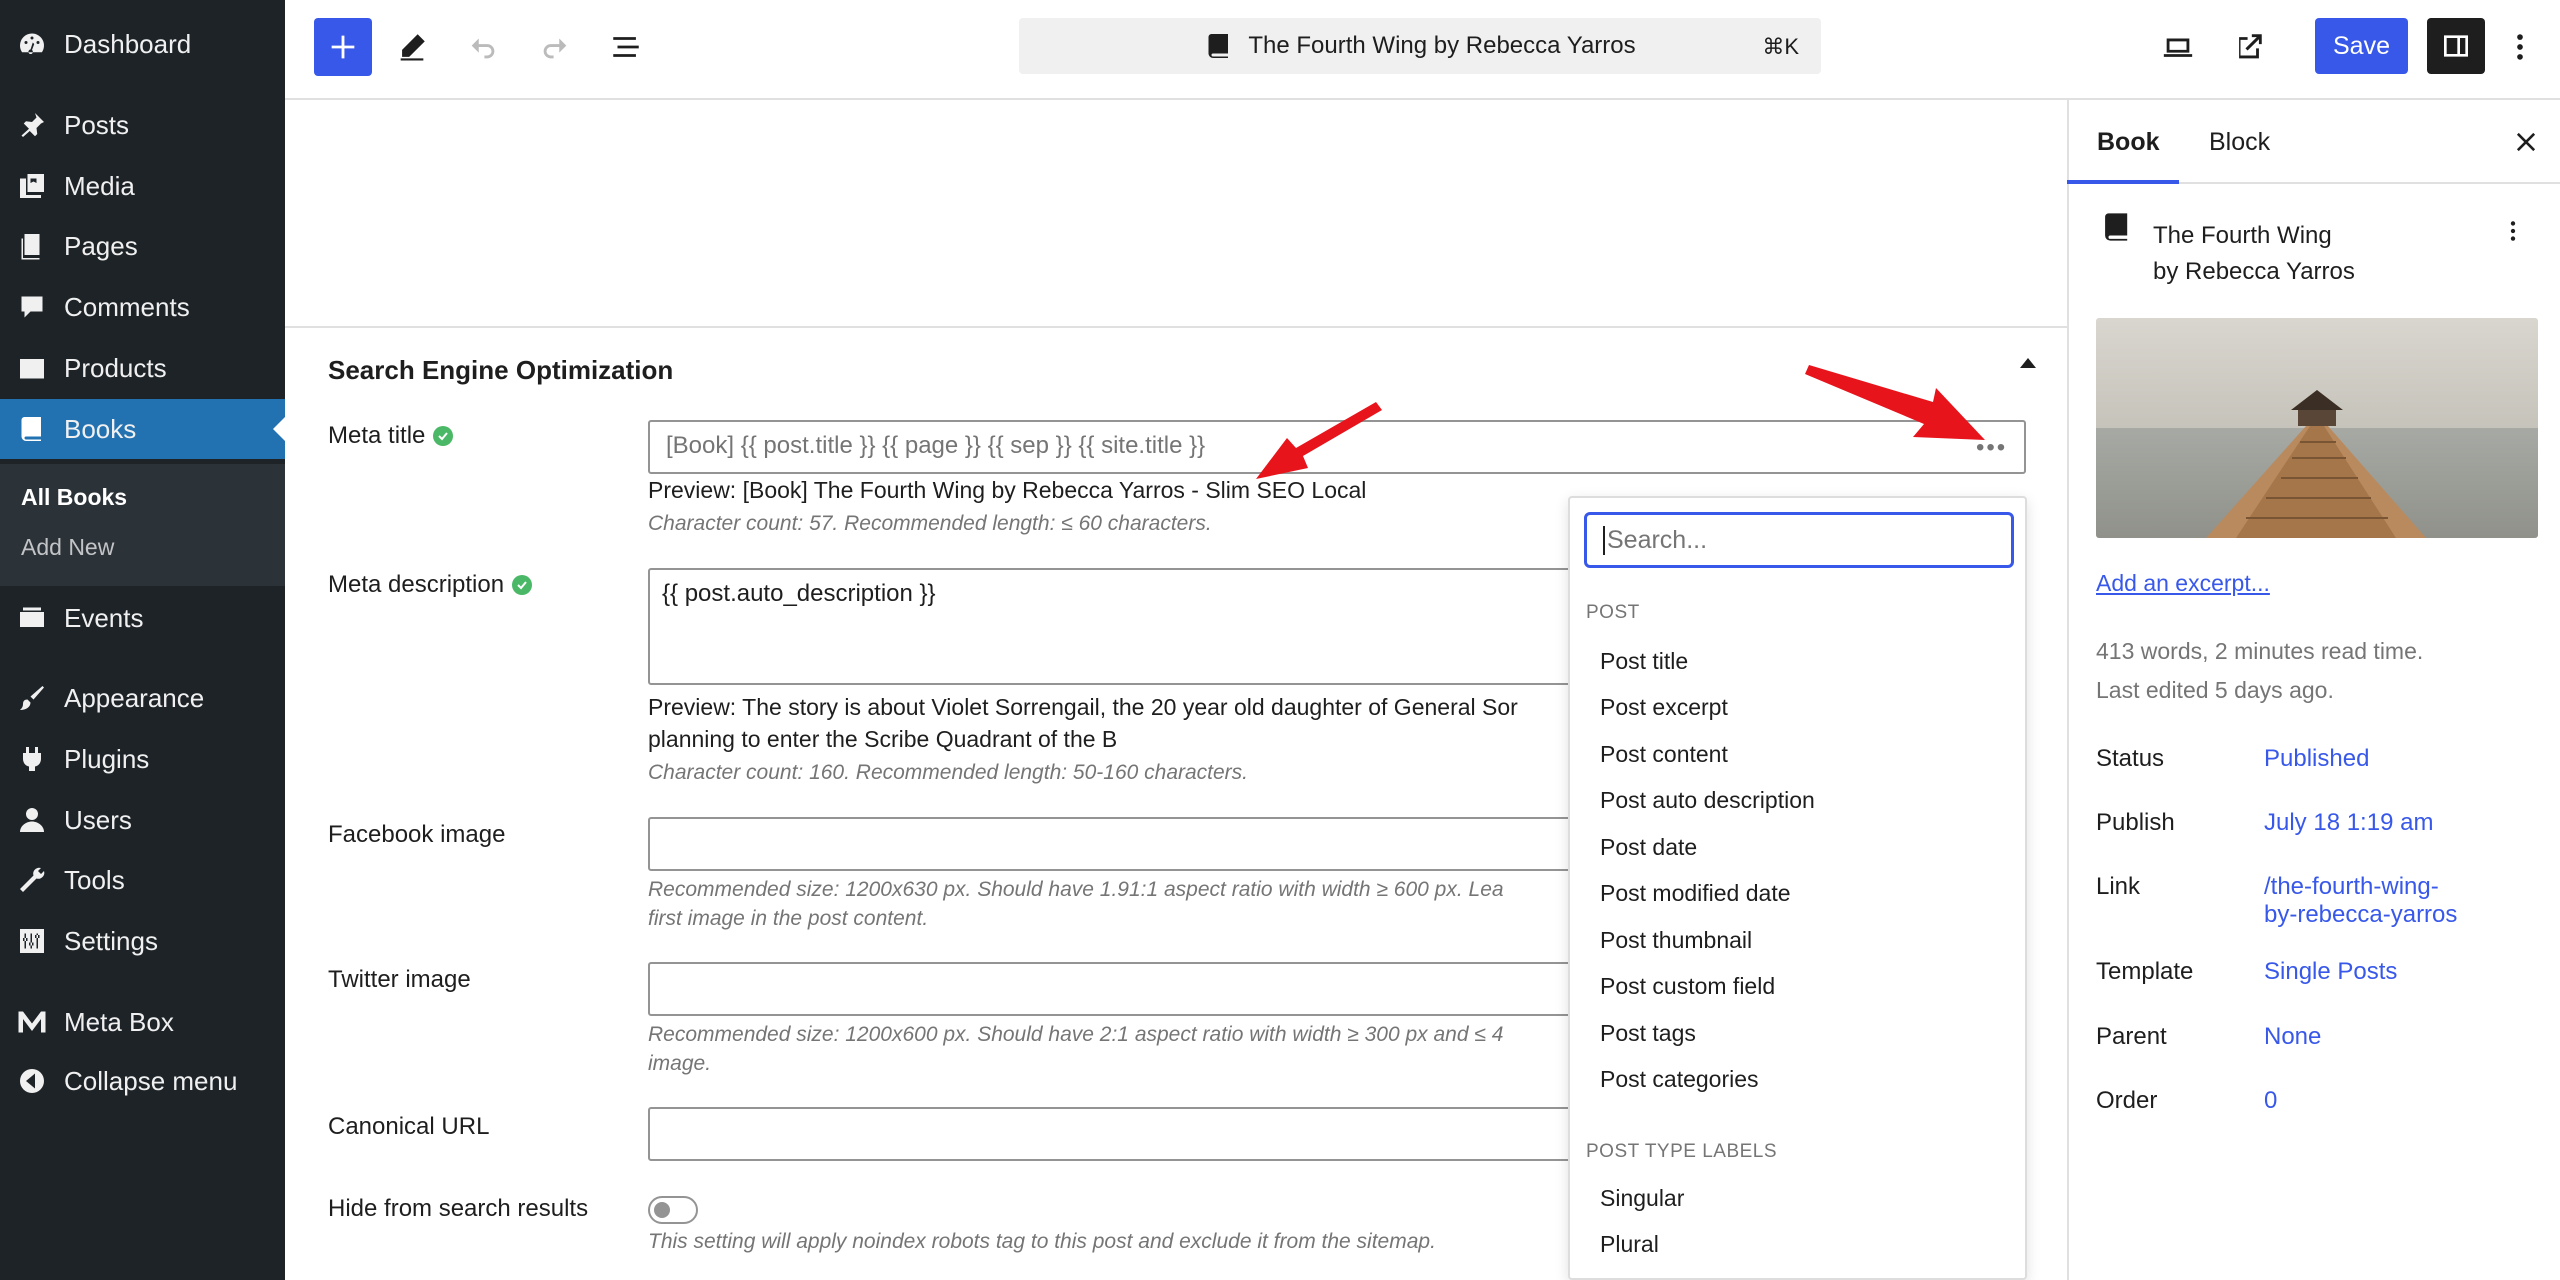 The width and height of the screenshot is (2560, 1280). Describe the element at coordinates (142, 525) in the screenshot. I see `books-submenu: All Books Add New` at that location.